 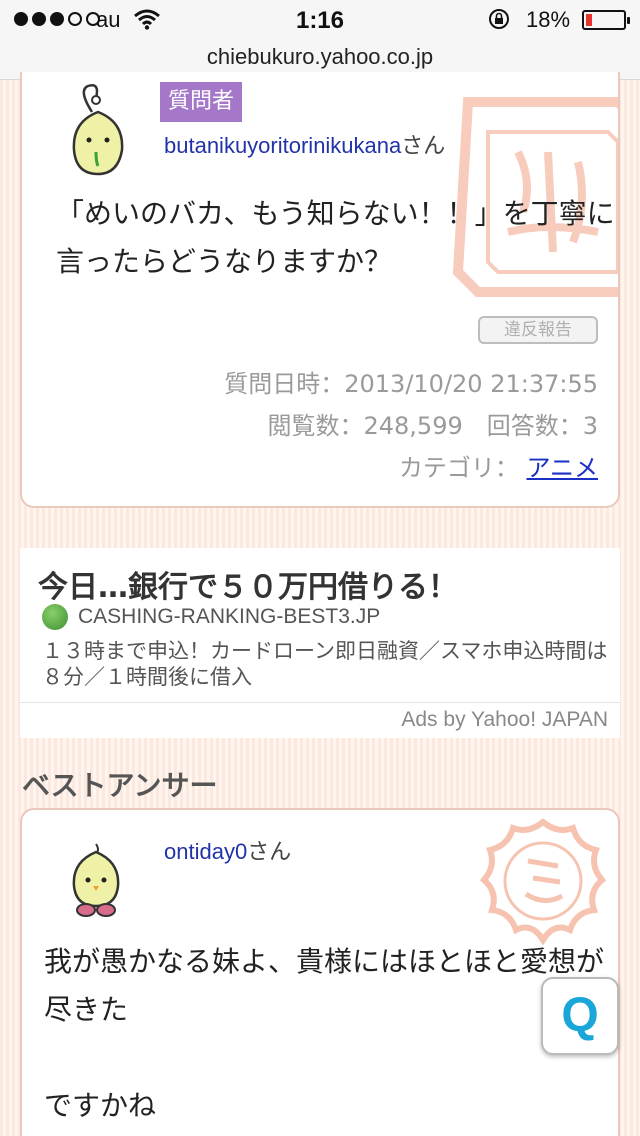 What do you see at coordinates (120, 785) in the screenshot?
I see `best-answer-heading: ベストアンサー` at bounding box center [120, 785].